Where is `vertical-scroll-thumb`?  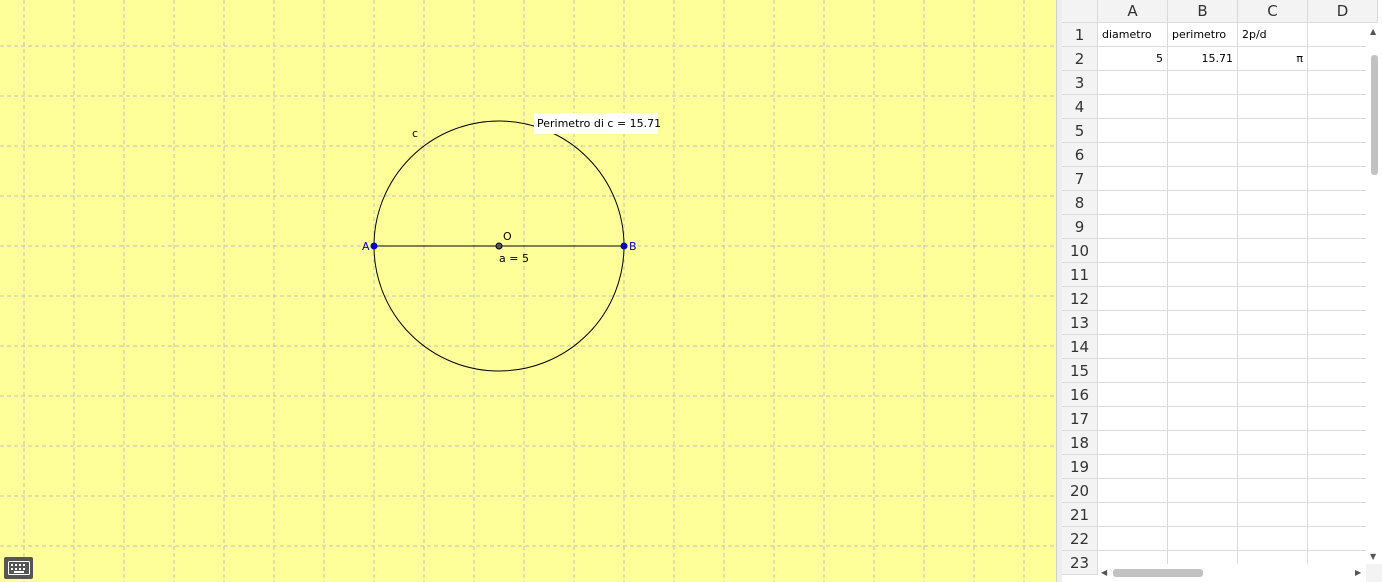 vertical-scroll-thumb is located at coordinates (1374, 115).